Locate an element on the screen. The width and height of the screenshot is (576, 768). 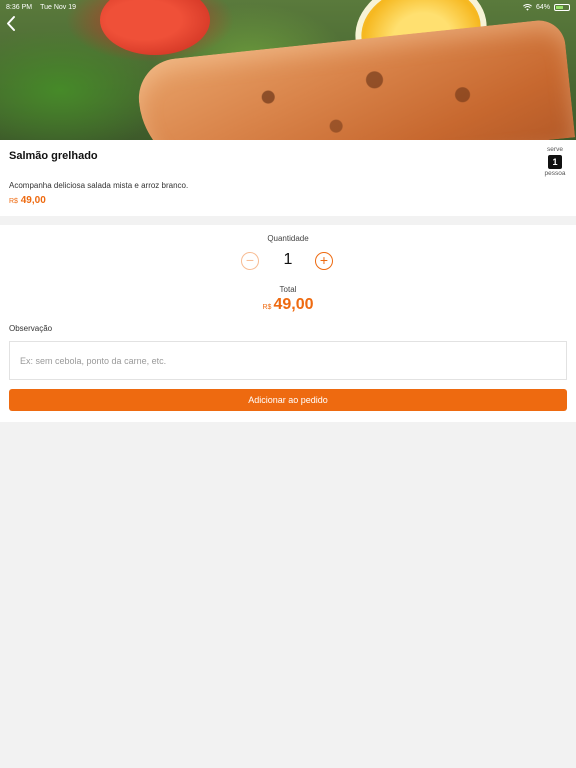
product-price: R$ 49,00 is located at coordinates (27, 200).